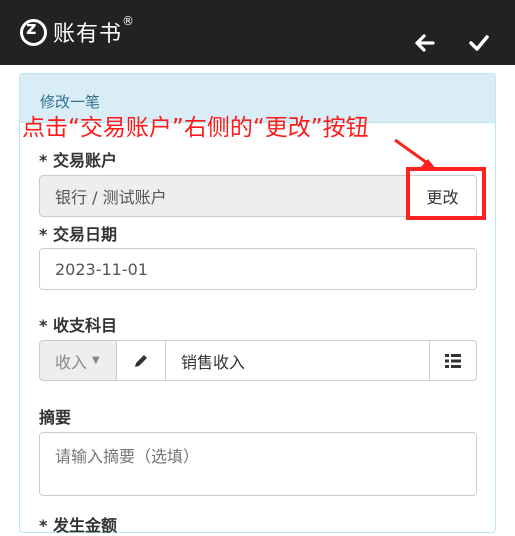 This screenshot has height=536, width=515. What do you see at coordinates (78, 160) in the screenshot?
I see `account-label: * 交易账户` at bounding box center [78, 160].